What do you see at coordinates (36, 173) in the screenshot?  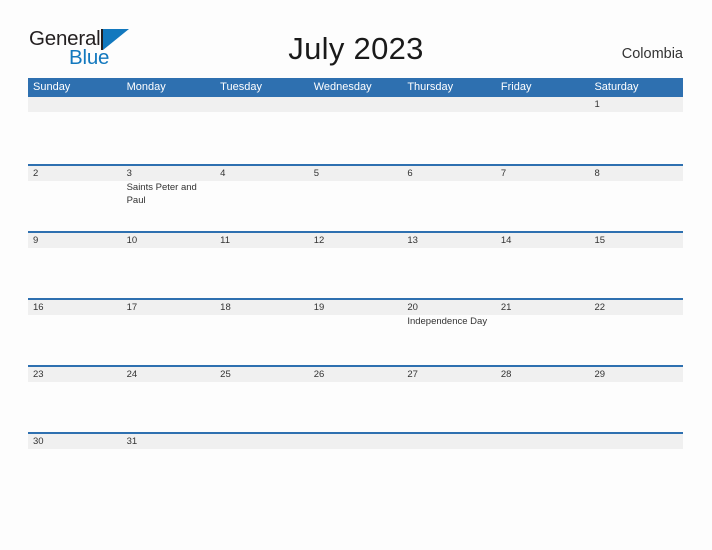 I see `day-number: 2` at bounding box center [36, 173].